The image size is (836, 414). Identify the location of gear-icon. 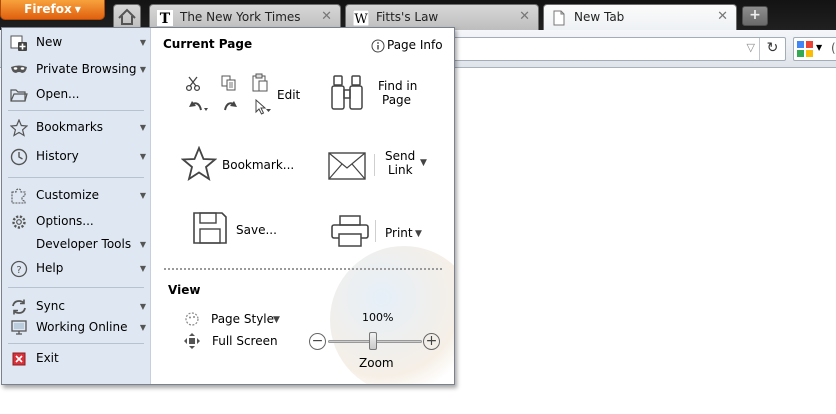
(19, 222).